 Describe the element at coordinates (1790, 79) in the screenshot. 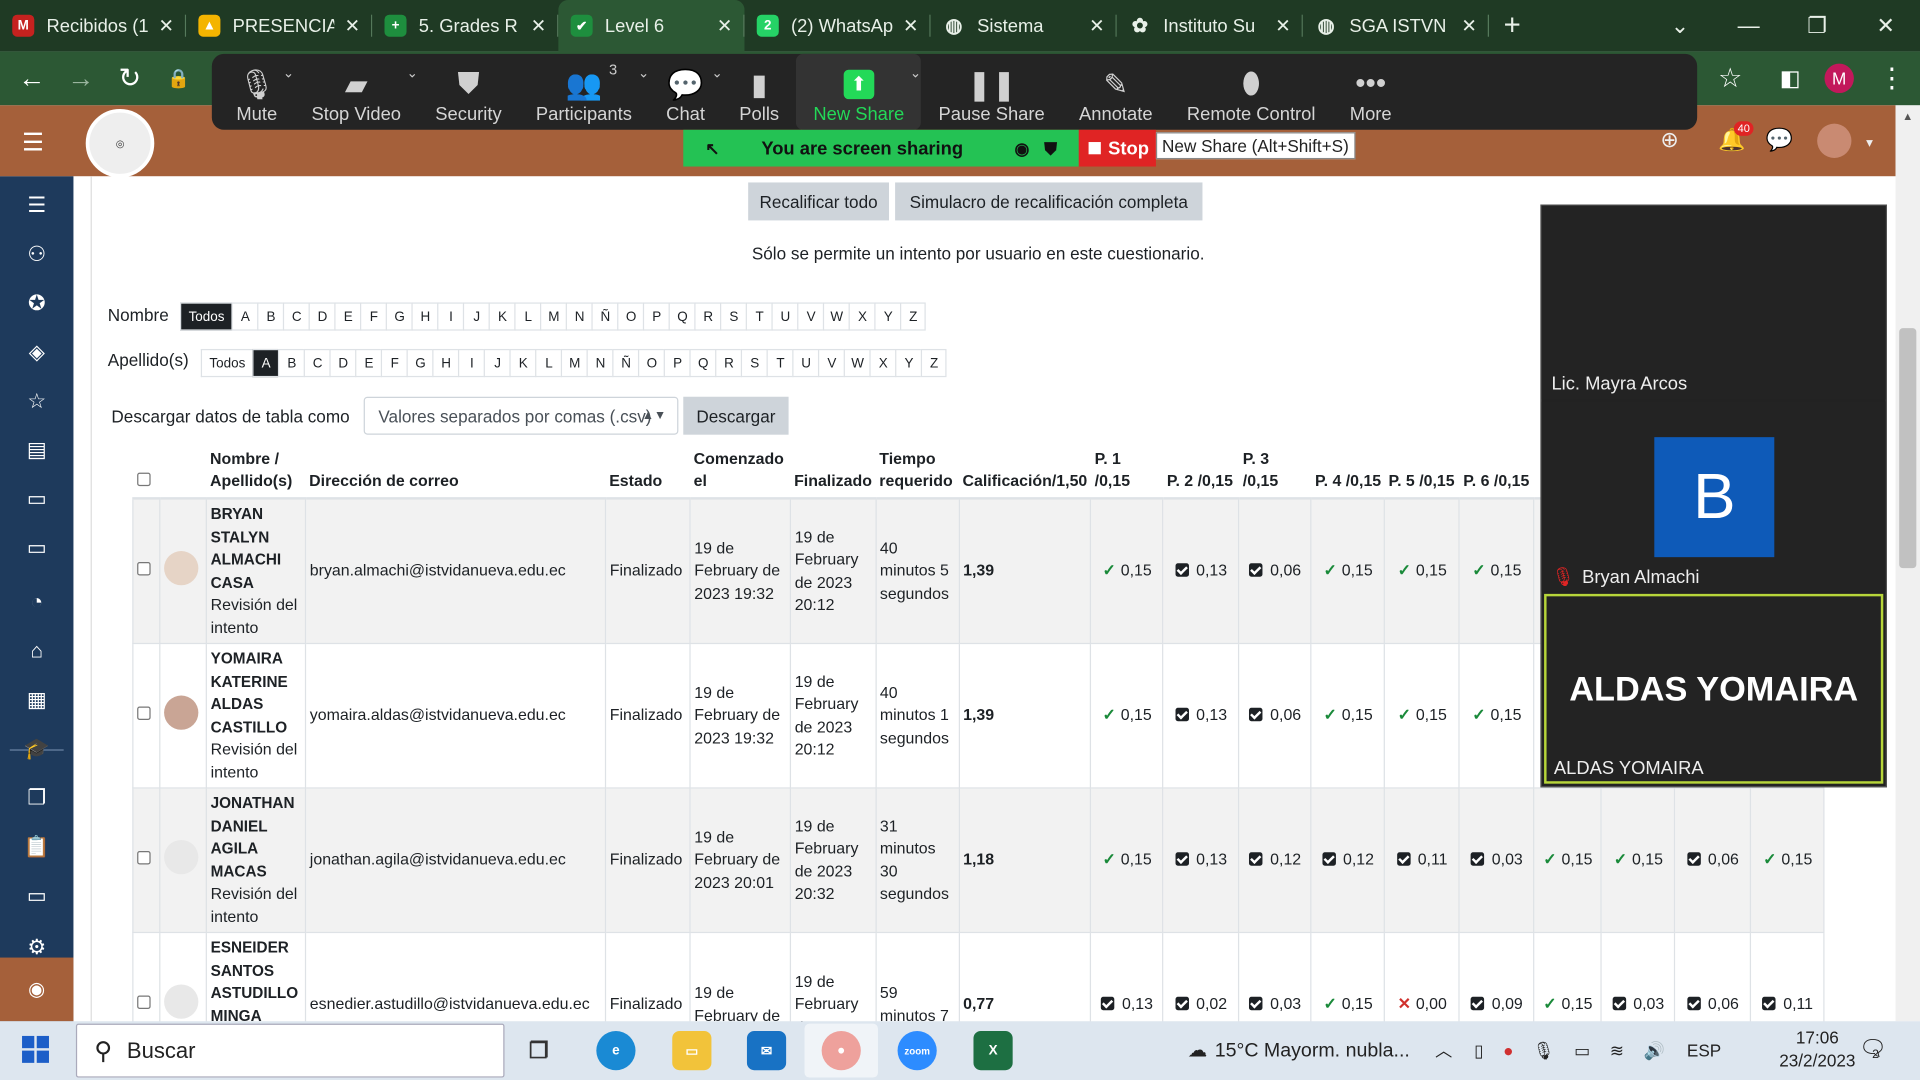

I see `side-panel-icon: ◧` at that location.